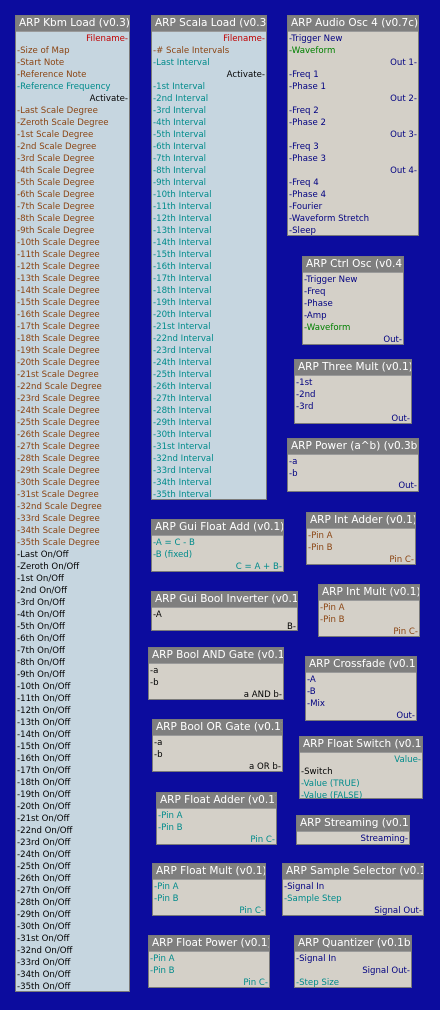 The width and height of the screenshot is (440, 1010). Describe the element at coordinates (72, 603) in the screenshot. I see `input-pin: -3rd On/Off` at that location.